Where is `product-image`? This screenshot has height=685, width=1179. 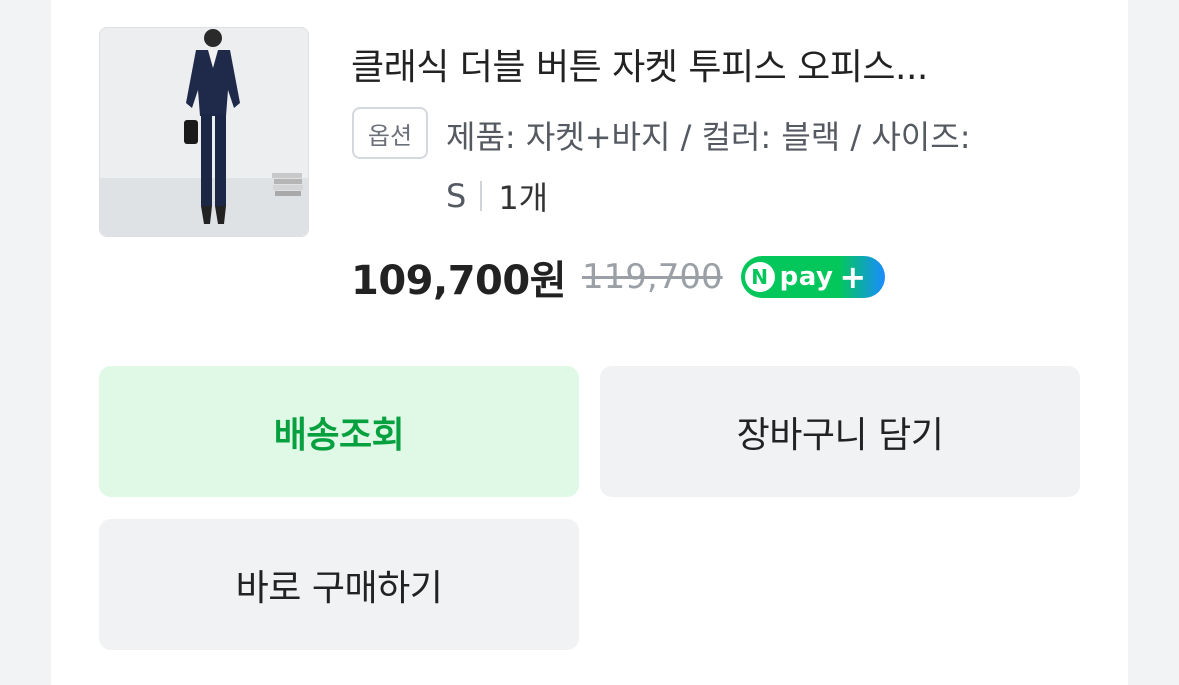
product-image is located at coordinates (204, 132).